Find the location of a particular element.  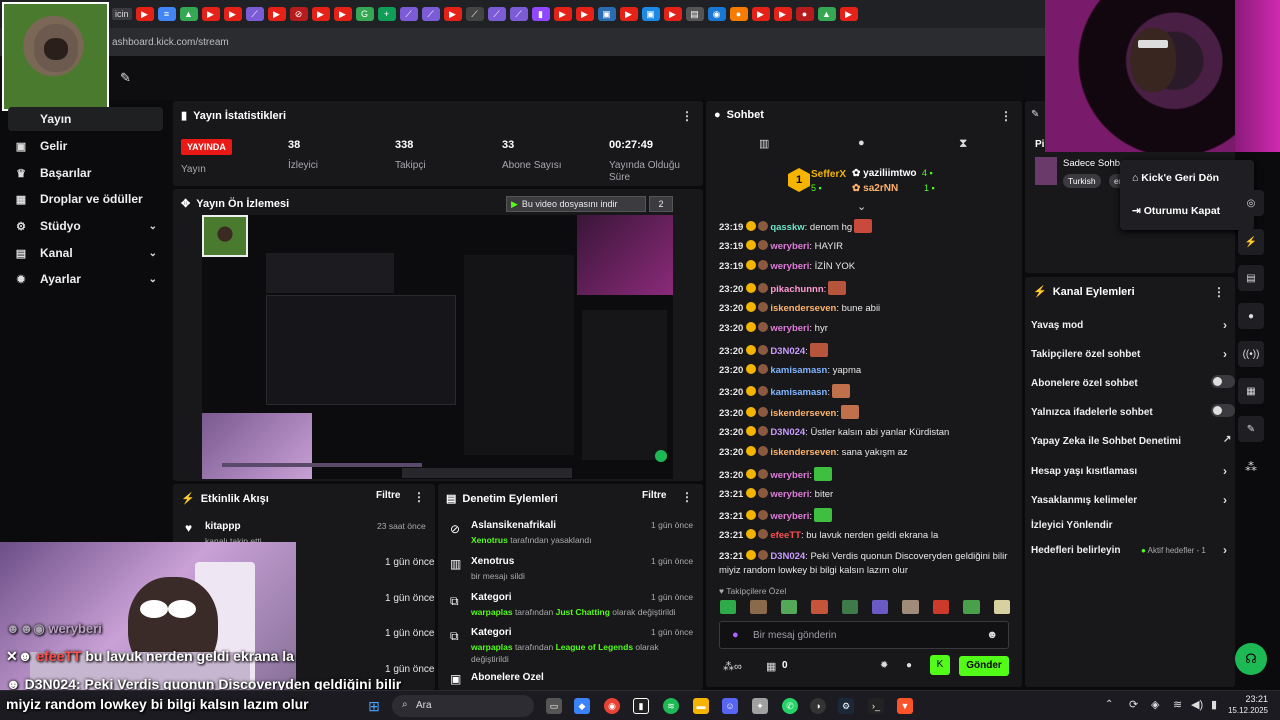

tray-app-icon: ◈ is located at coordinates (1155, 704).